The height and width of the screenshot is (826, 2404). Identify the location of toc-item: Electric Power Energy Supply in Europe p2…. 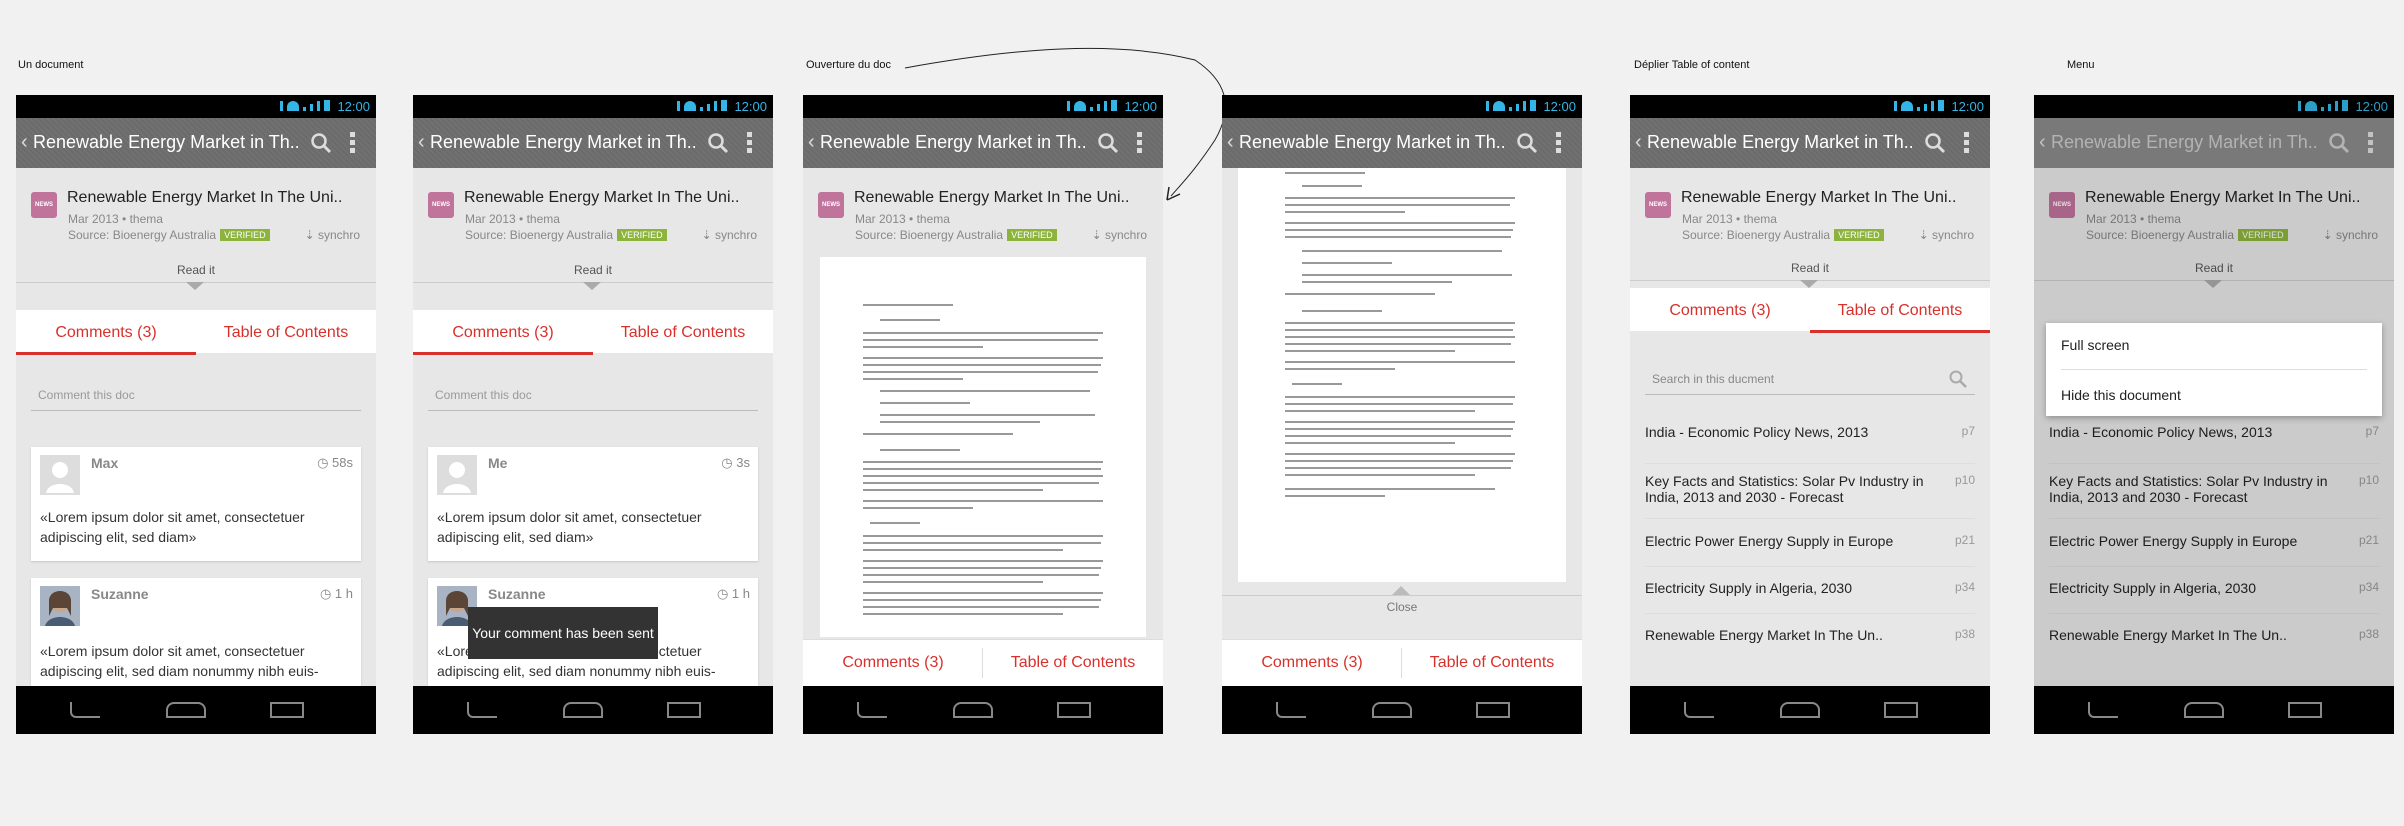
(1810, 550).